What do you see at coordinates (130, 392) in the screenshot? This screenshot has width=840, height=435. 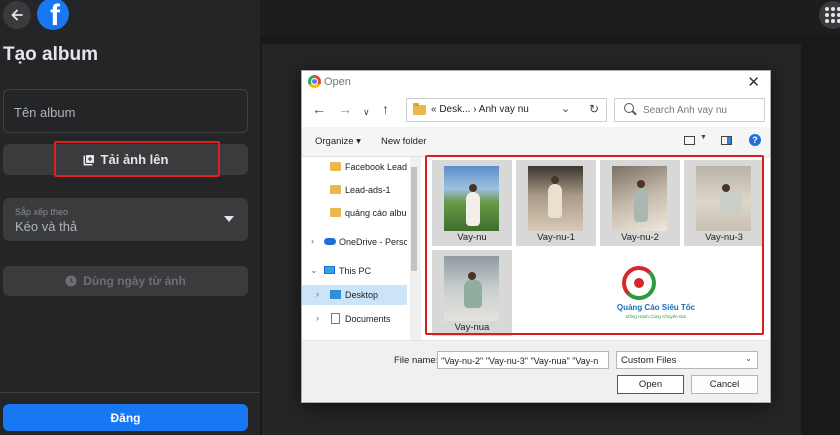 I see `divider` at bounding box center [130, 392].